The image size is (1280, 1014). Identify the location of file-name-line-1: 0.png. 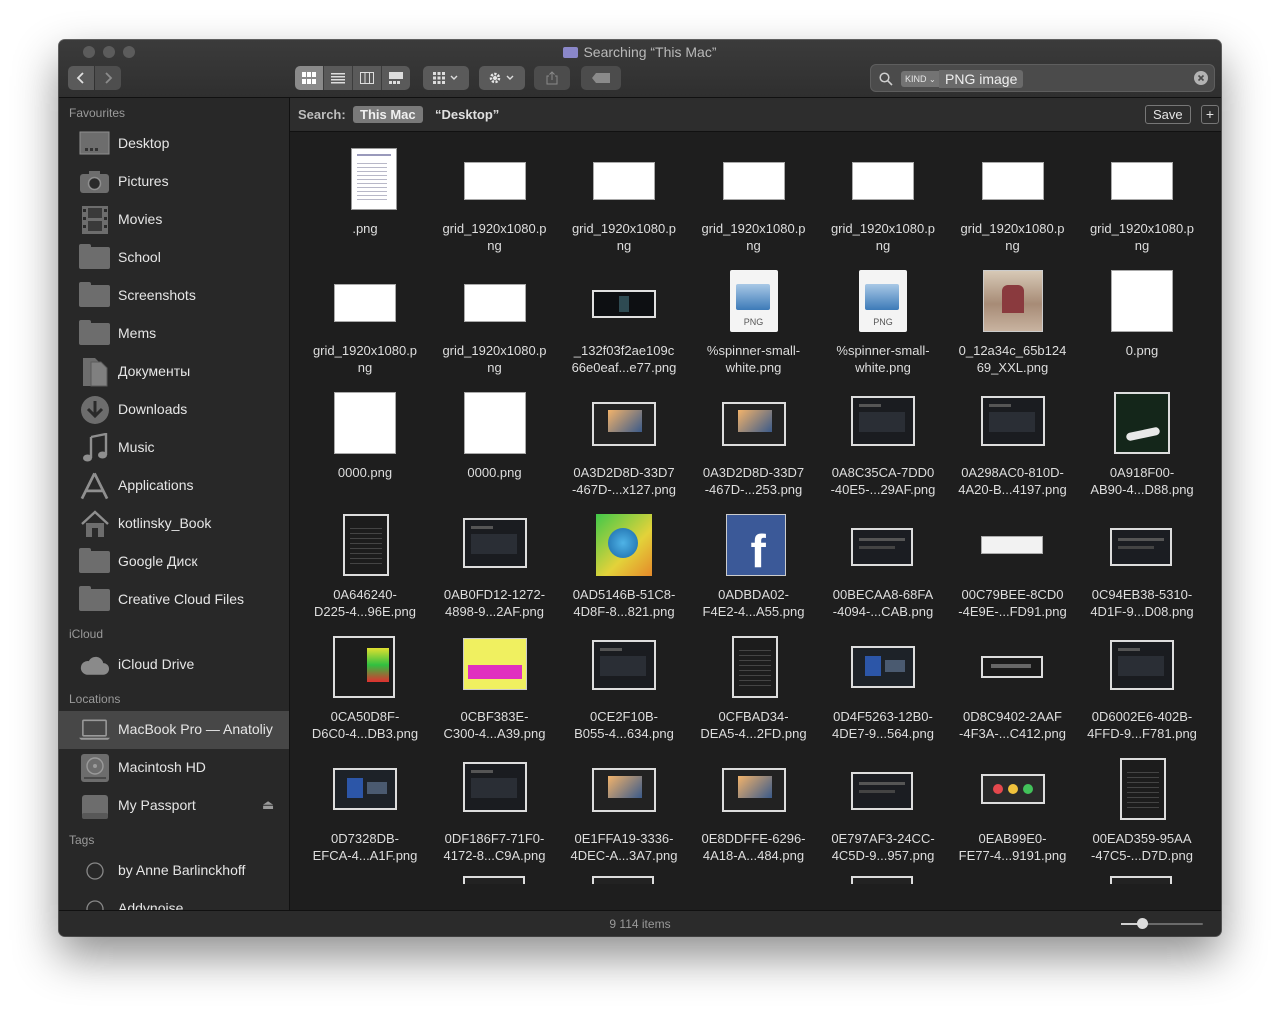
(1142, 350).